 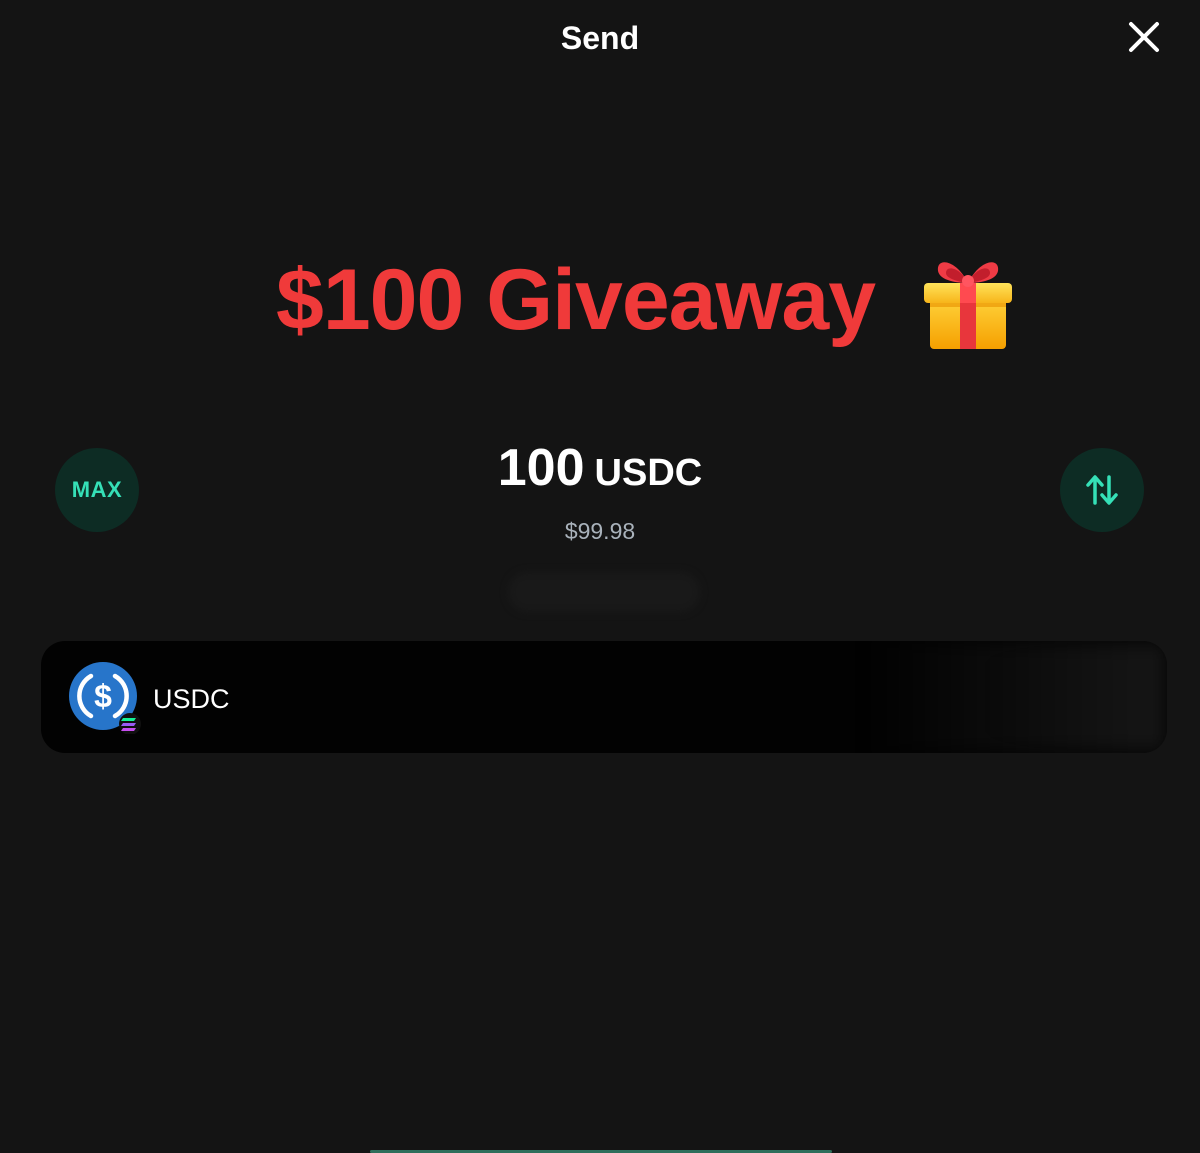 I want to click on token-selector: $ USDC, so click(x=604, y=697).